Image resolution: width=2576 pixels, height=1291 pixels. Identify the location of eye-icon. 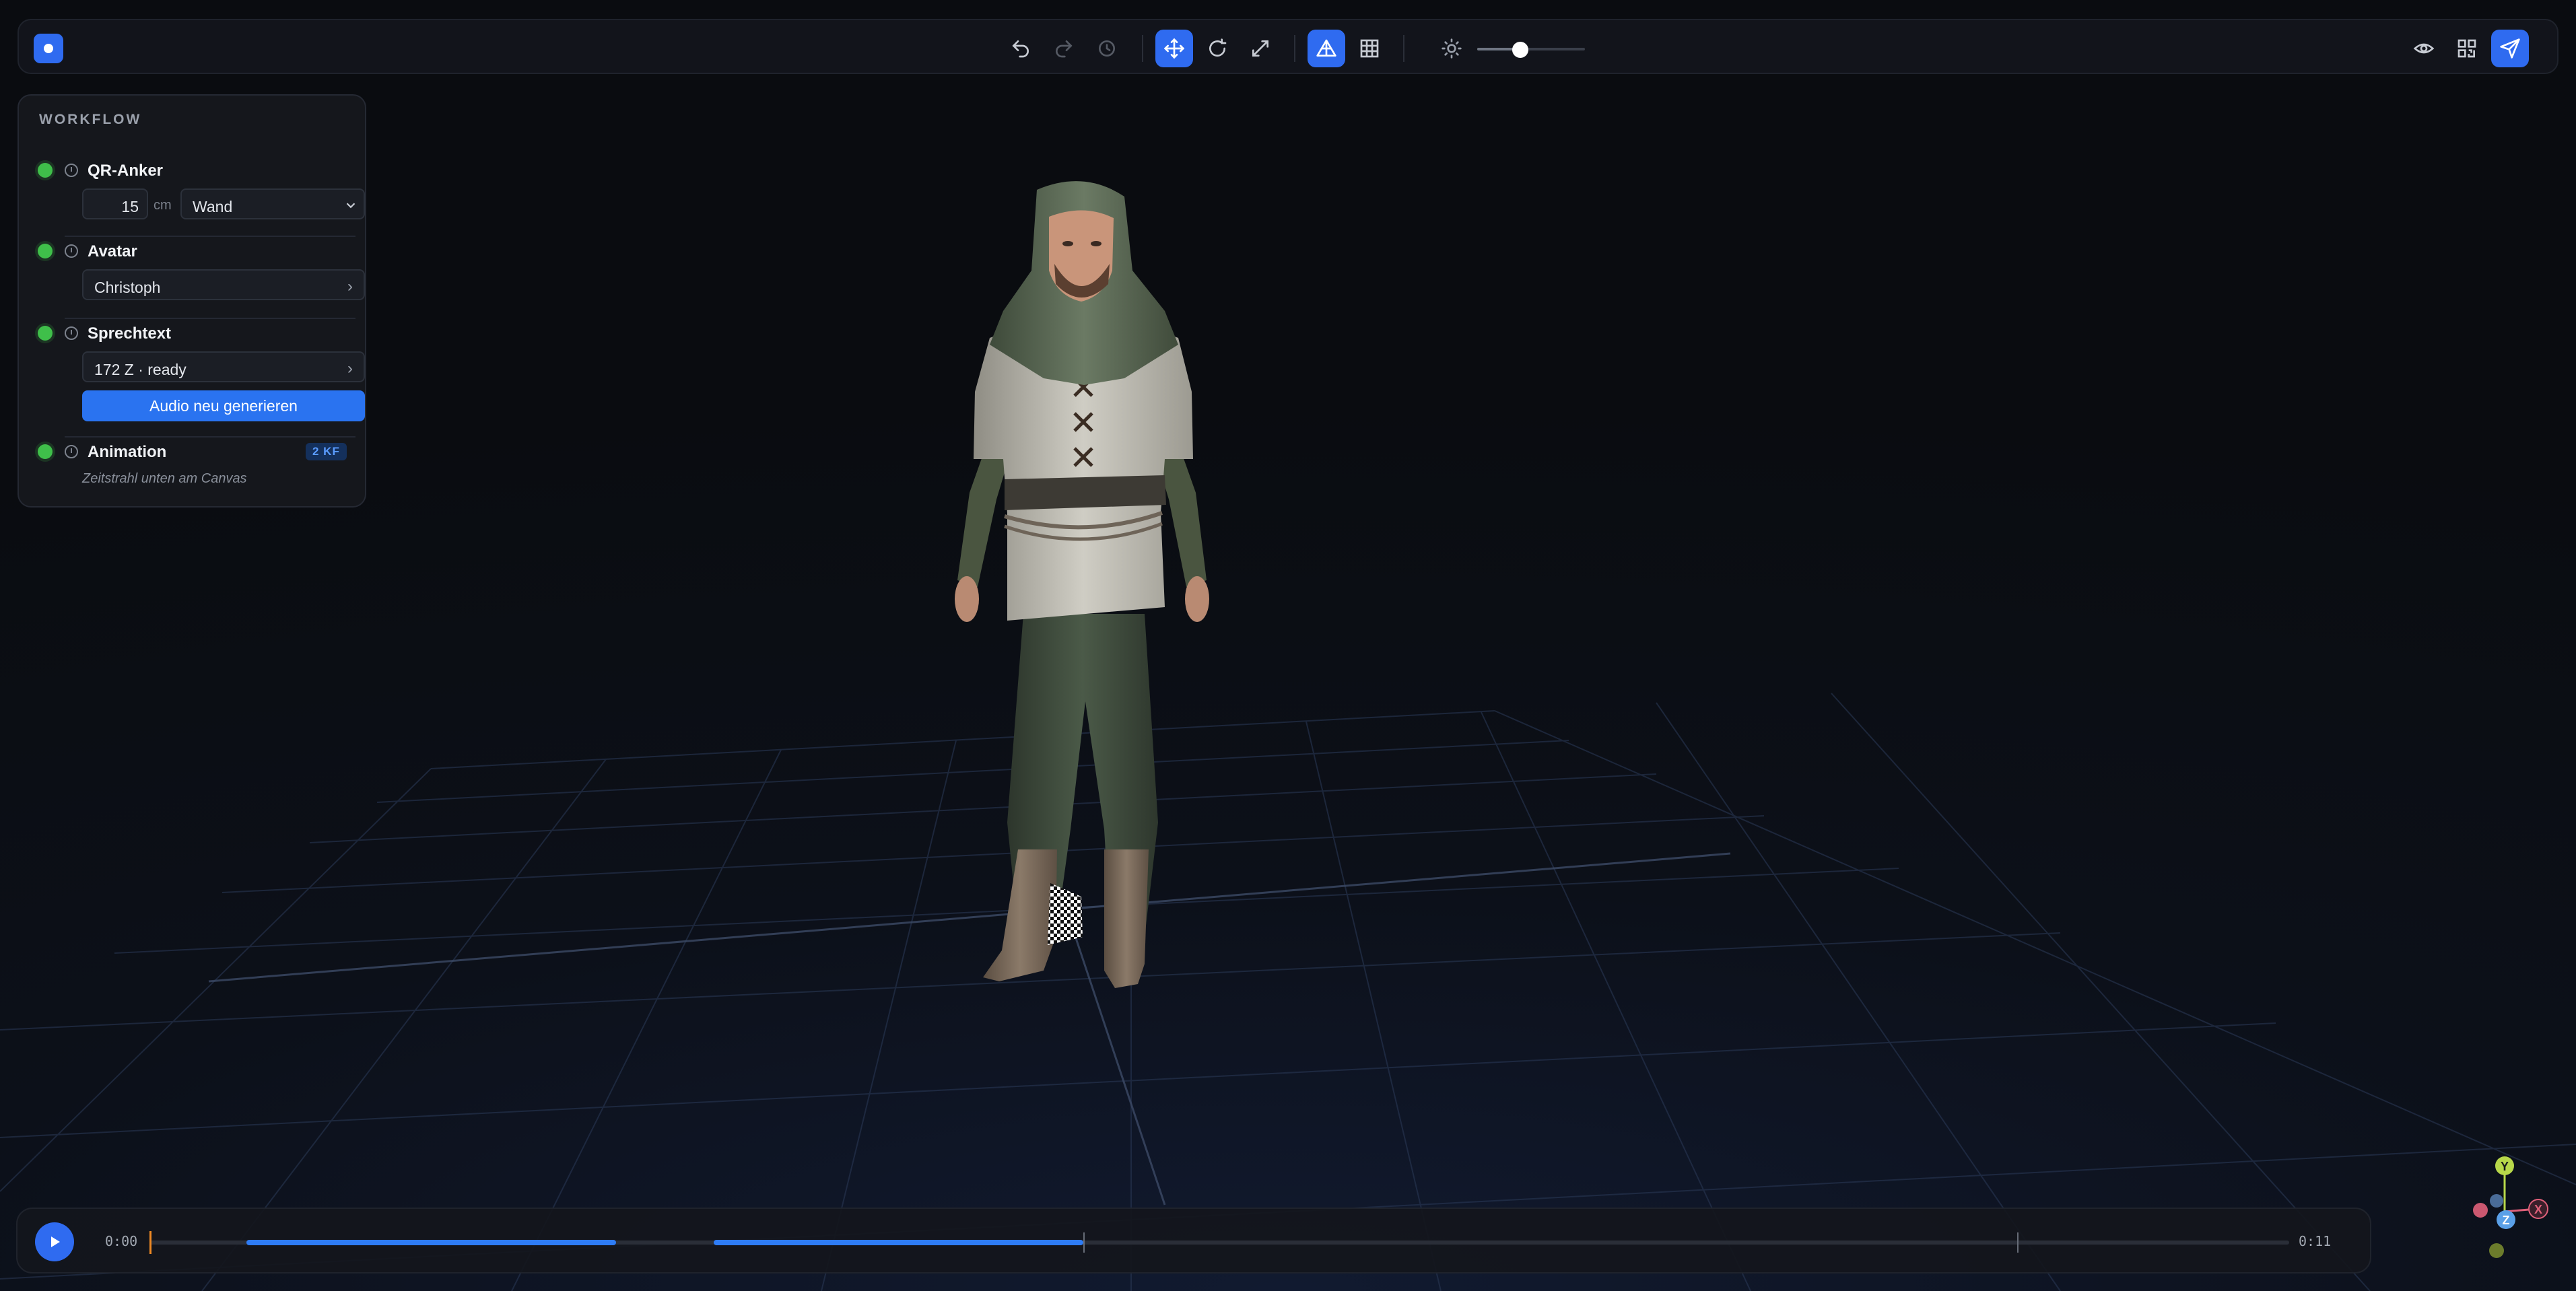
(2424, 48).